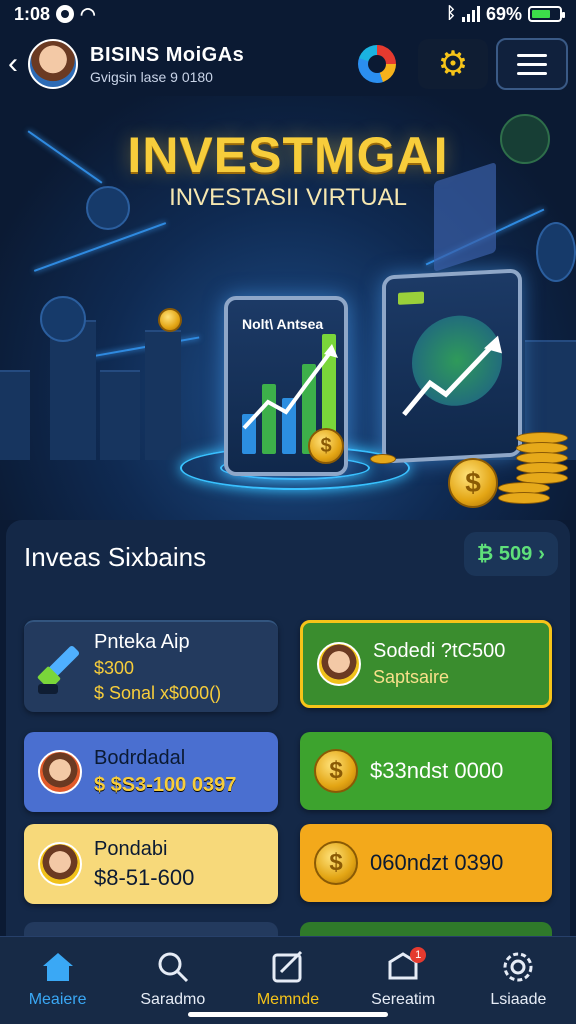 The height and width of the screenshot is (1024, 576). Describe the element at coordinates (465, 217) in the screenshot. I see `floating-card-icon` at that location.